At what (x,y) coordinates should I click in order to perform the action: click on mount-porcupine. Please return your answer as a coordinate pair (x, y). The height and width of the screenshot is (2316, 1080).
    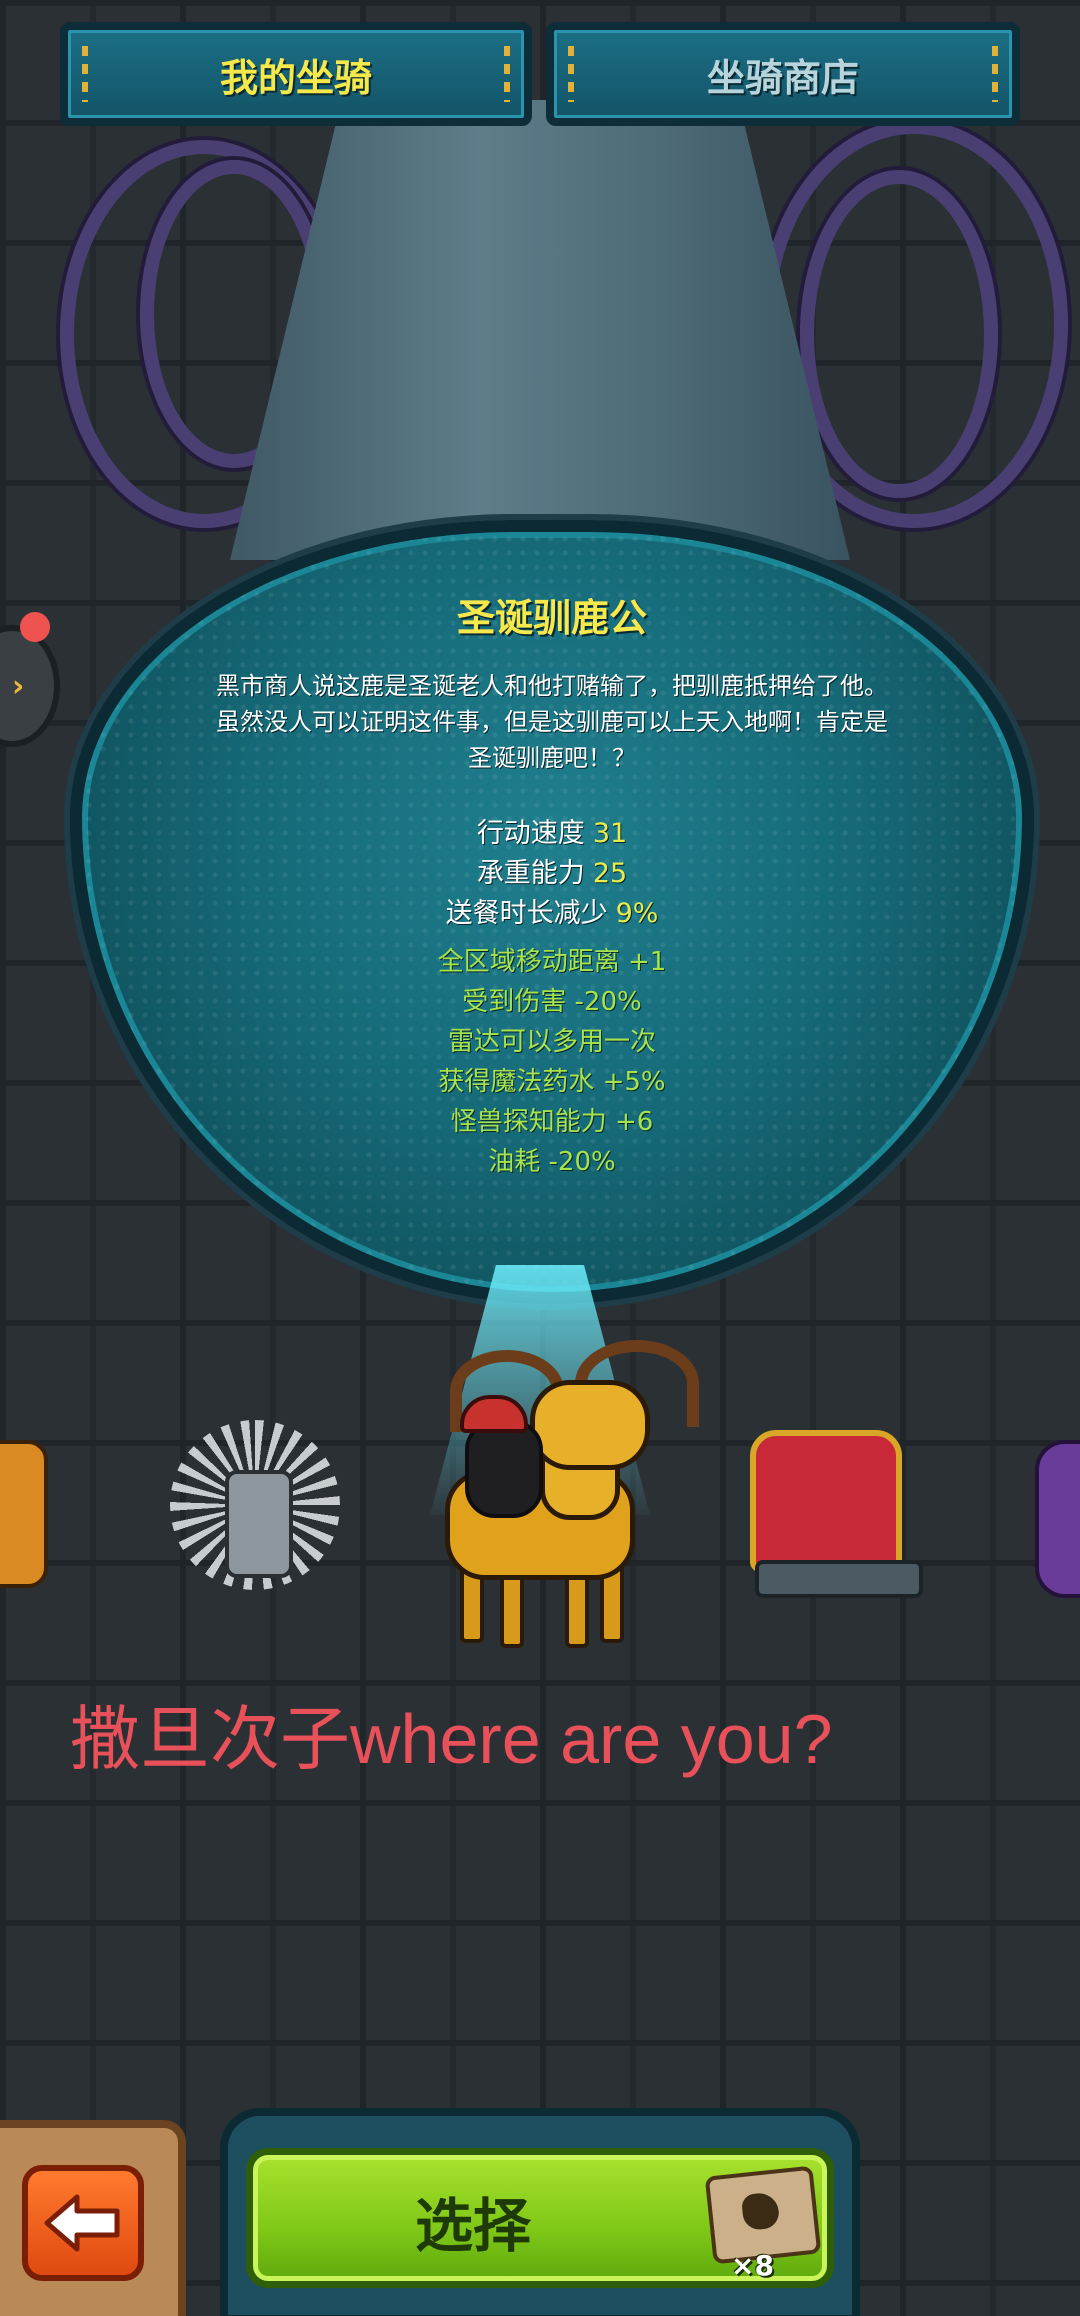
    Looking at the image, I should click on (259, 1524).